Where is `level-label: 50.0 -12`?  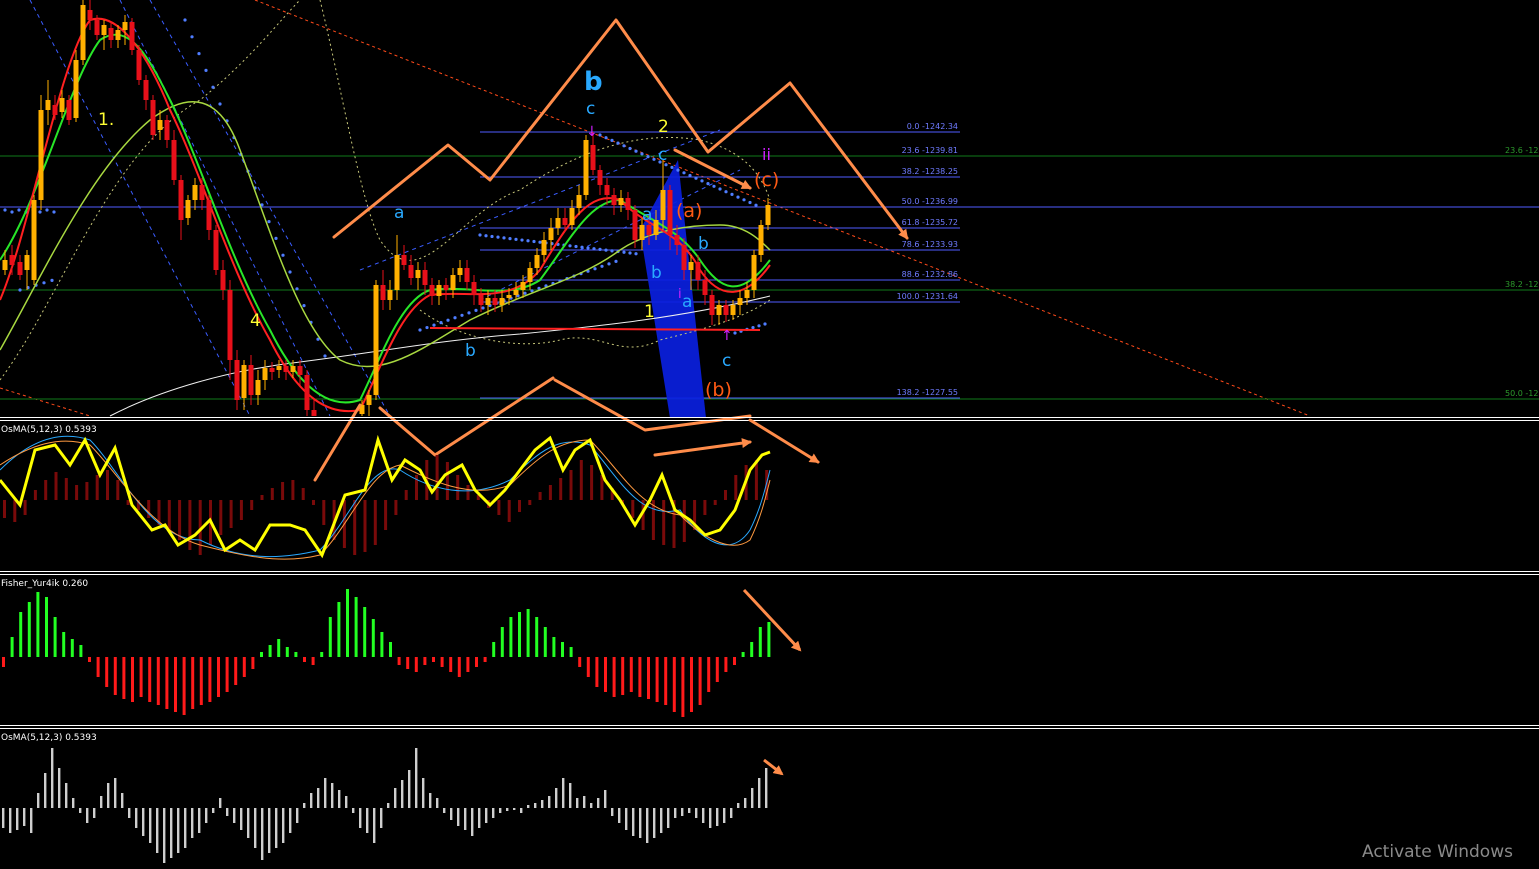
level-label: 50.0 -12 is located at coordinates (1521, 393).